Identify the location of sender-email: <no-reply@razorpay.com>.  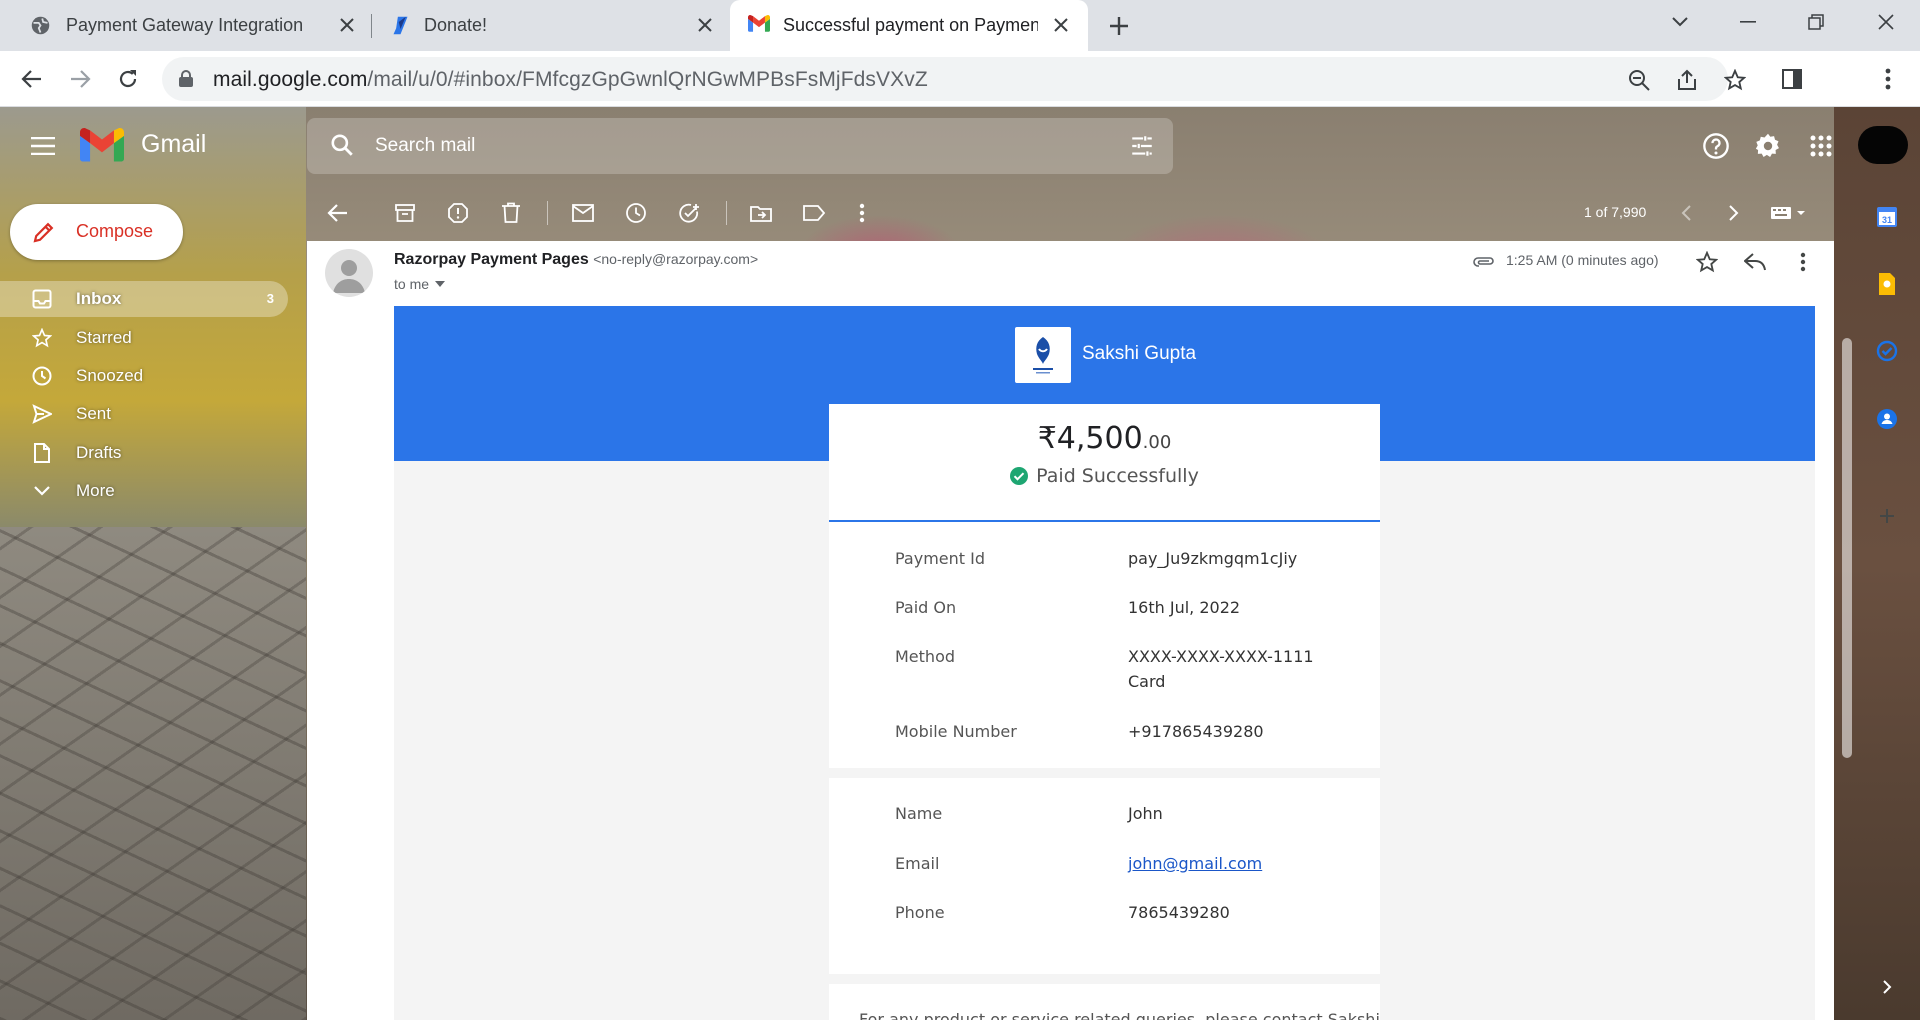
(675, 259).